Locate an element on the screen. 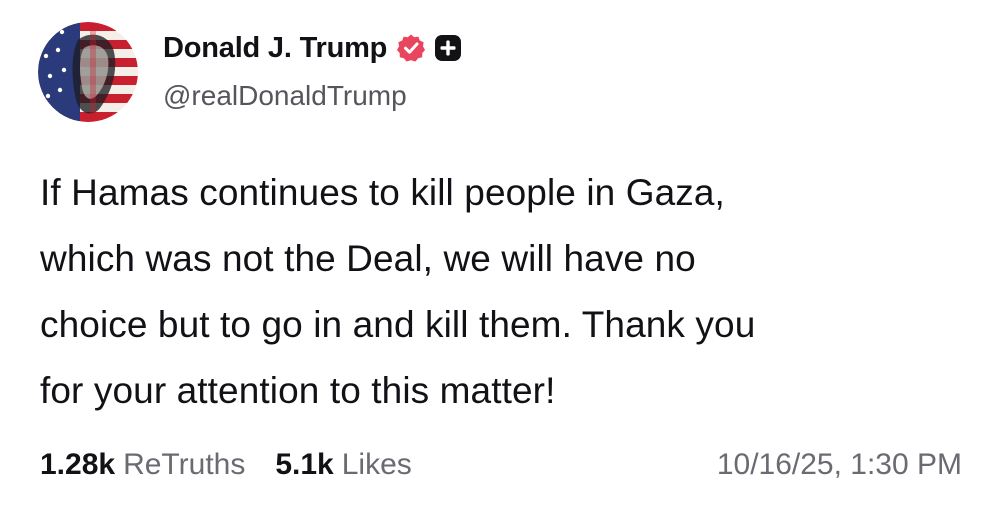 The image size is (1000, 516). retruths-count: 1.28k is located at coordinates (77, 465).